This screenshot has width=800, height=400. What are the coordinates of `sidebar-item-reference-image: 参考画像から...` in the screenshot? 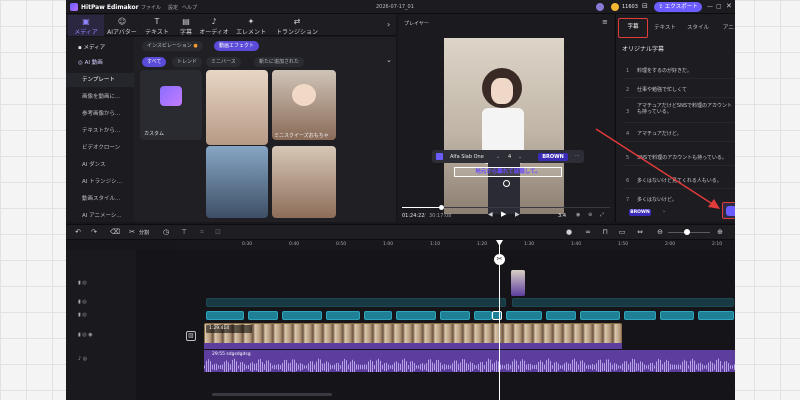 It's located at (100, 114).